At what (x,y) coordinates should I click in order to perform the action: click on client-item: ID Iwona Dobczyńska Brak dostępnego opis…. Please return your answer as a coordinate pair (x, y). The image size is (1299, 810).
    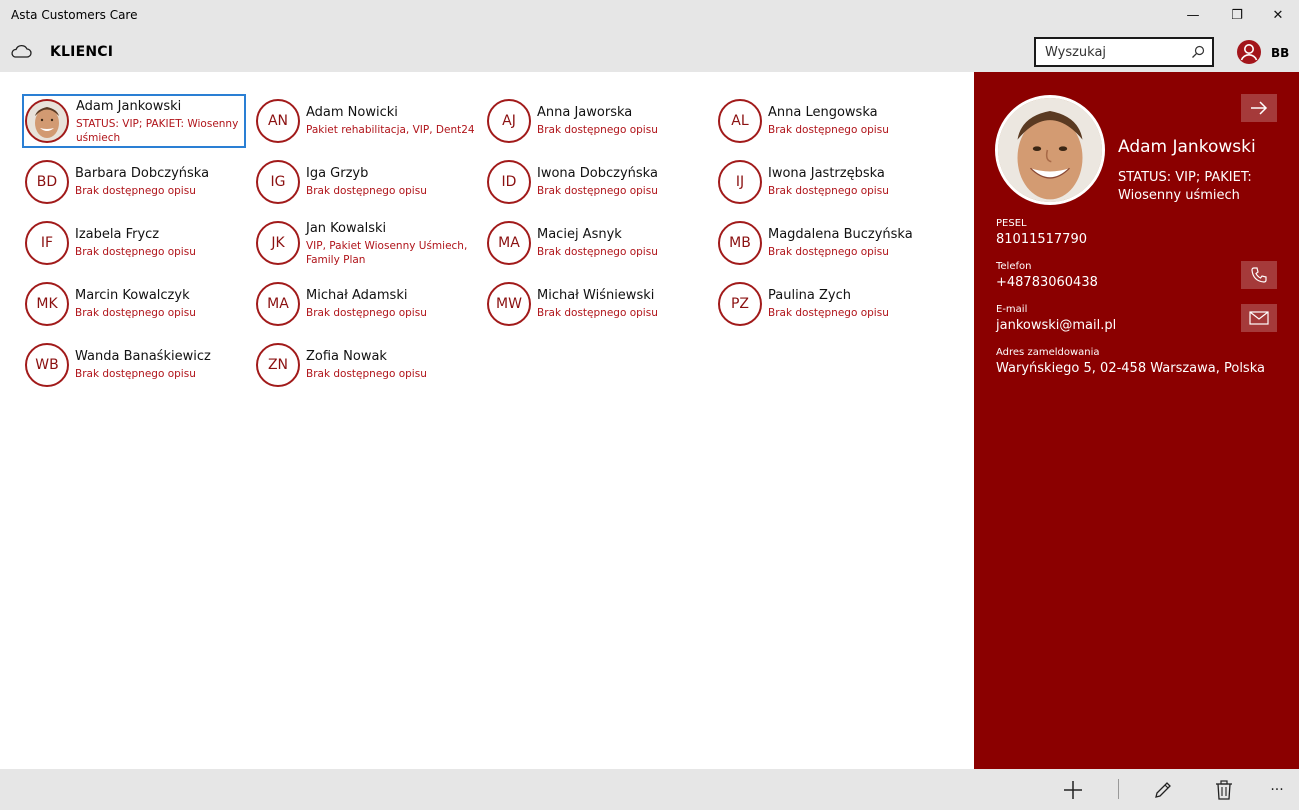
    Looking at the image, I should click on (596, 182).